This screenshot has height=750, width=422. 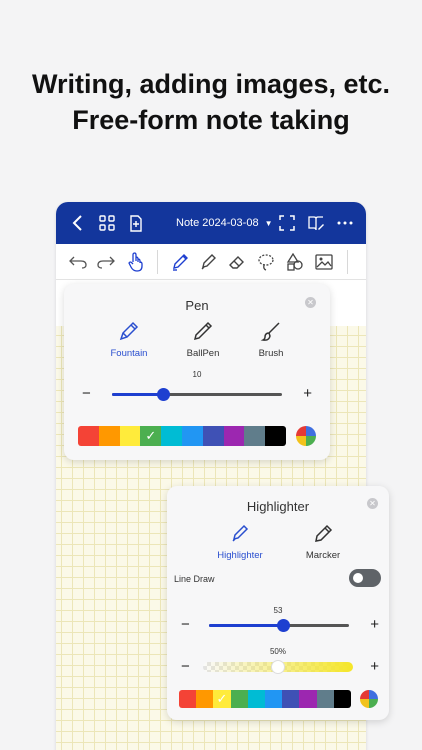 What do you see at coordinates (295, 262) in the screenshot?
I see `shapes-tool-button` at bounding box center [295, 262].